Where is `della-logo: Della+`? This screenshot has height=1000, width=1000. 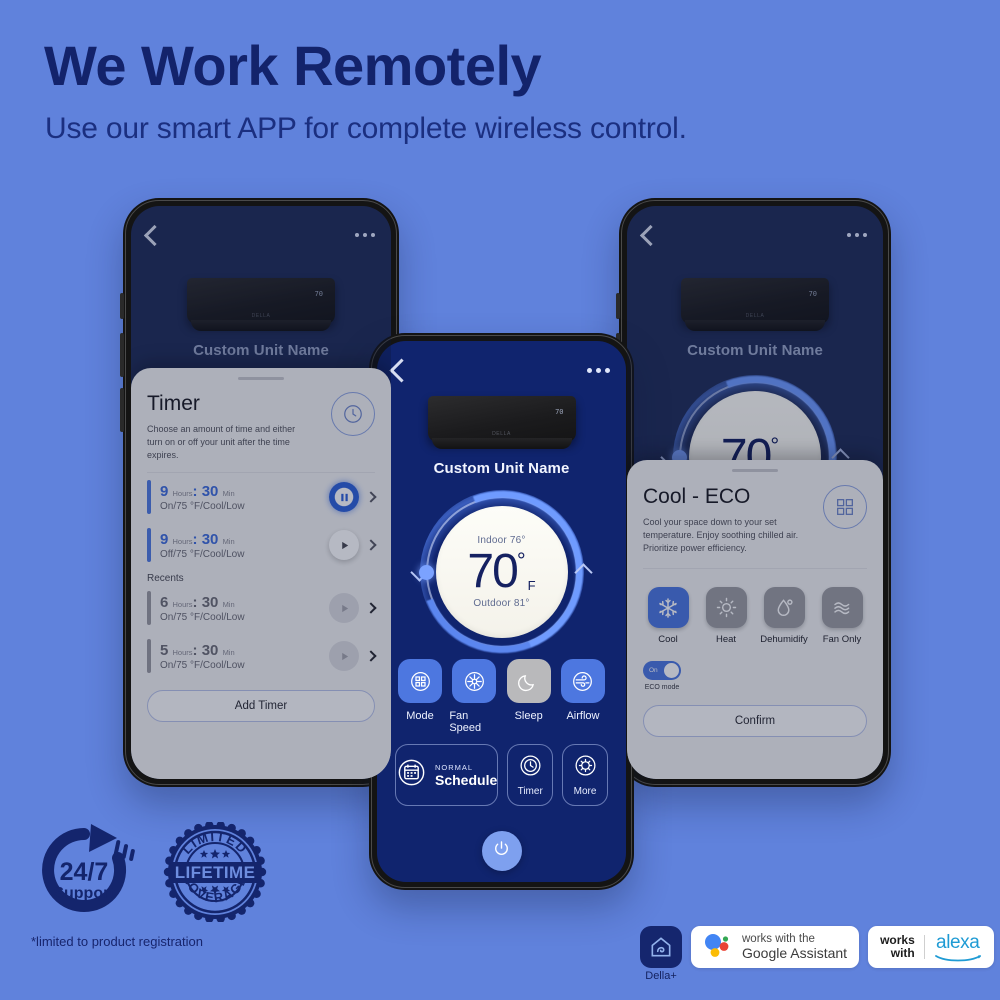 della-logo: Della+ is located at coordinates (661, 954).